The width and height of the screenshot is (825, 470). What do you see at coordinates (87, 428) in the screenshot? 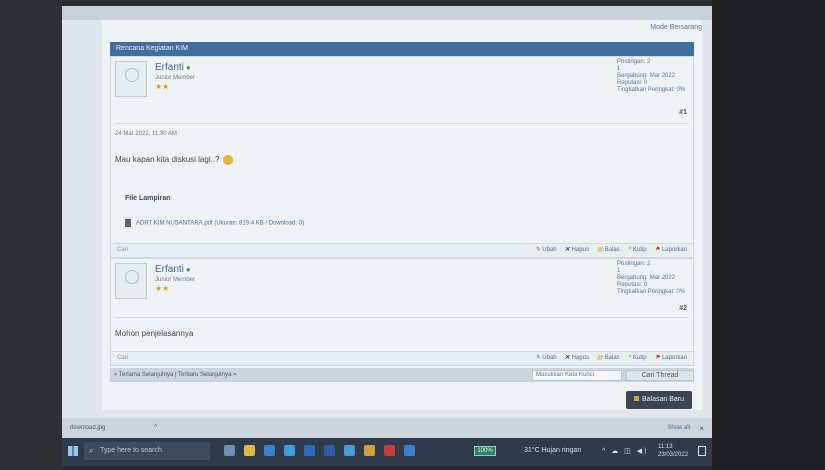
I see `download-item: download.jpg` at bounding box center [87, 428].